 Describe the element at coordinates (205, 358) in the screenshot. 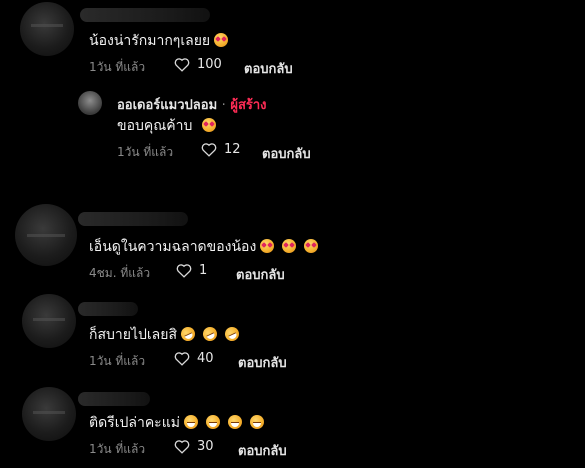

I see `like-count: 40` at that location.